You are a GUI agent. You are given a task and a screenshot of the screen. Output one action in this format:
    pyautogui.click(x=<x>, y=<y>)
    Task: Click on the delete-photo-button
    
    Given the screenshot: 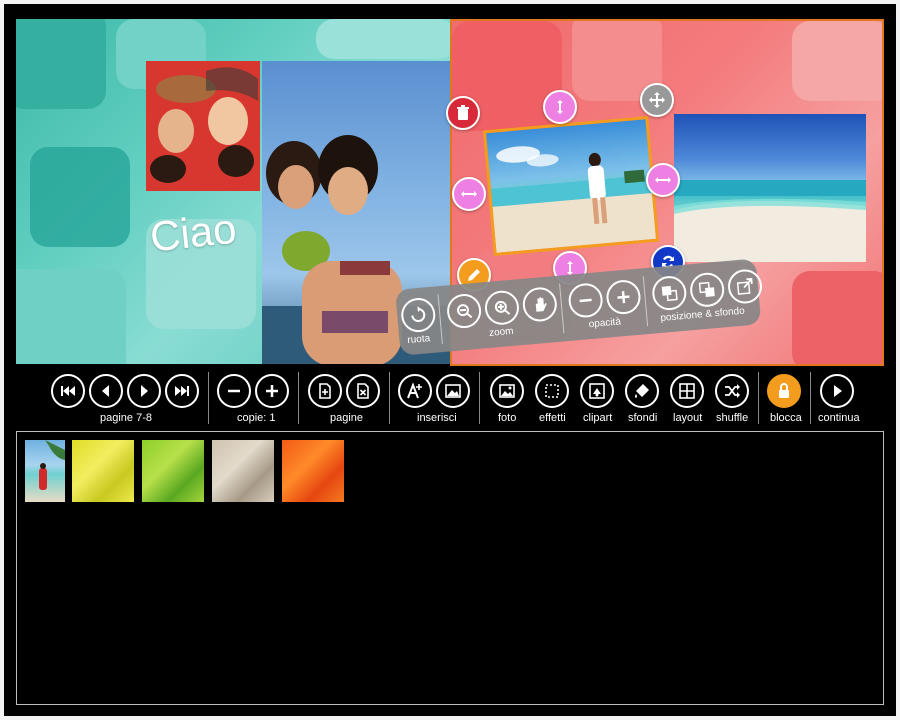 What is the action you would take?
    pyautogui.click(x=463, y=113)
    